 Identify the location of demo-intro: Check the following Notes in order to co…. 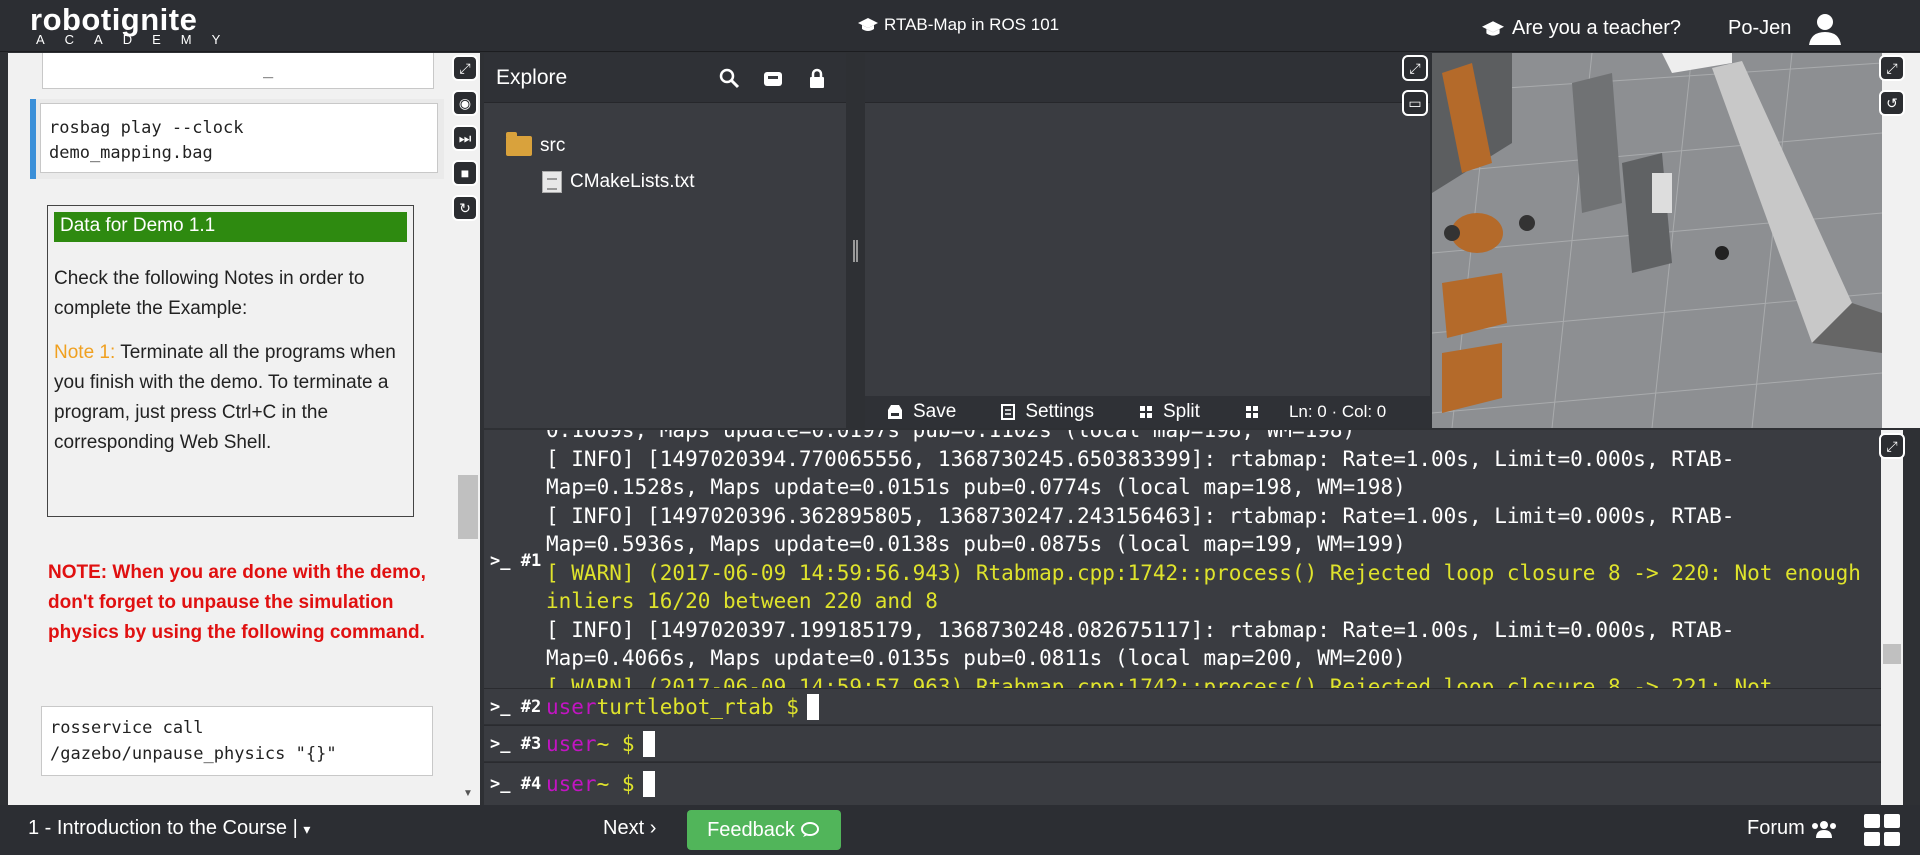
(209, 293).